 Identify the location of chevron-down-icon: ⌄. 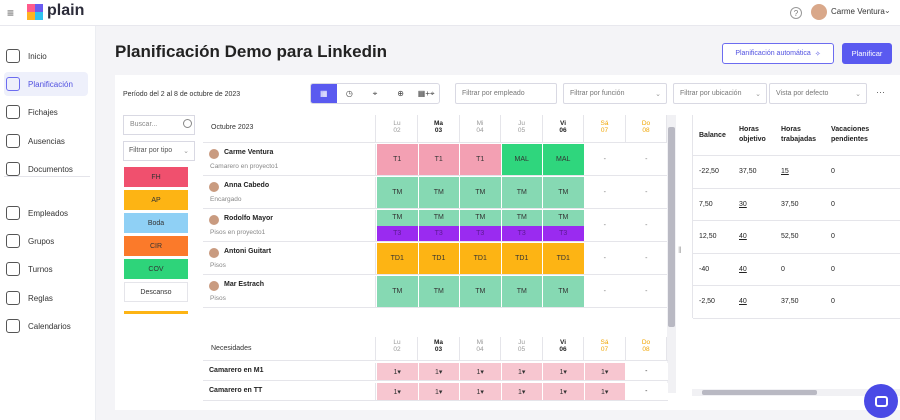
(887, 10).